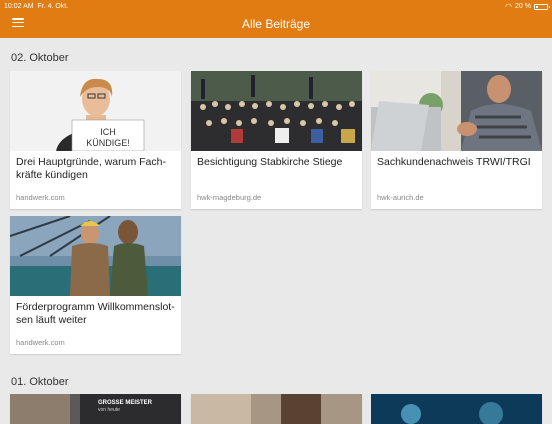 This screenshot has width=552, height=424. What do you see at coordinates (400, 197) in the screenshot?
I see `article-source: hwk-aurich.de` at bounding box center [400, 197].